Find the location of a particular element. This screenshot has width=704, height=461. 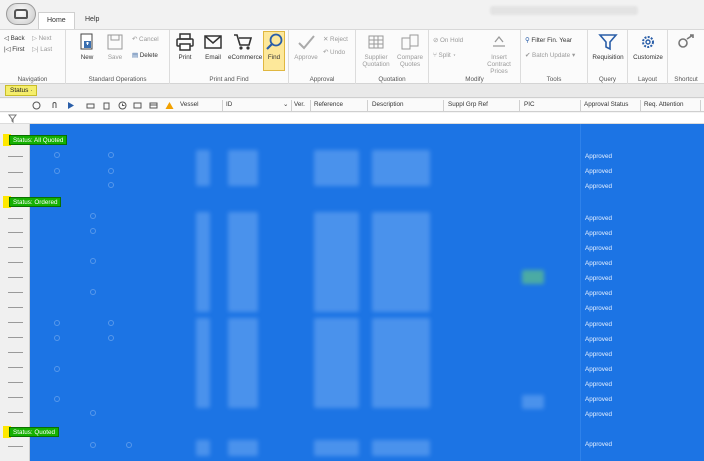

save-icon is located at coordinates (115, 42).